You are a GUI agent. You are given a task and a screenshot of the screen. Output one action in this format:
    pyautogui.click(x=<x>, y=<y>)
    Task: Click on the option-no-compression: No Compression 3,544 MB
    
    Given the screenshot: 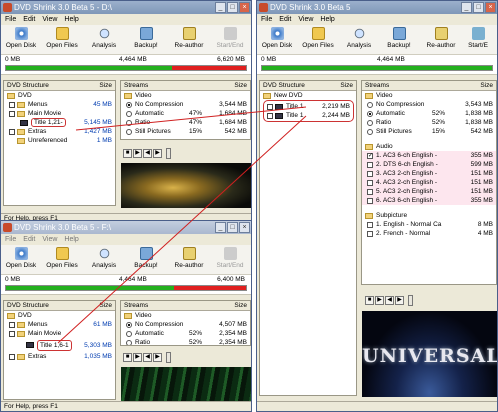 What is the action you would take?
    pyautogui.click(x=185, y=104)
    